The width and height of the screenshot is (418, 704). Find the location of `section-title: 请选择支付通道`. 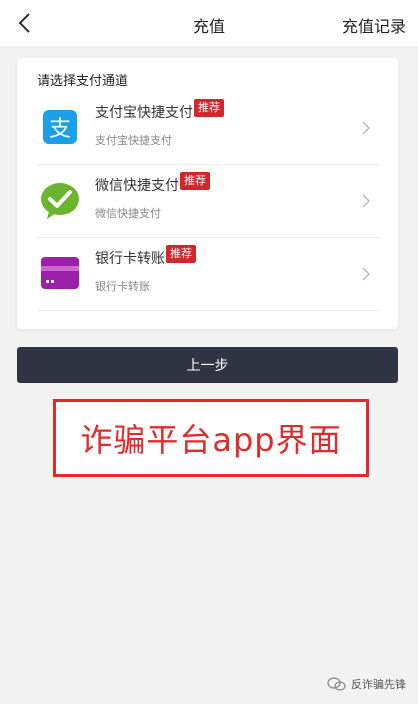

section-title: 请选择支付通道 is located at coordinates (83, 81).